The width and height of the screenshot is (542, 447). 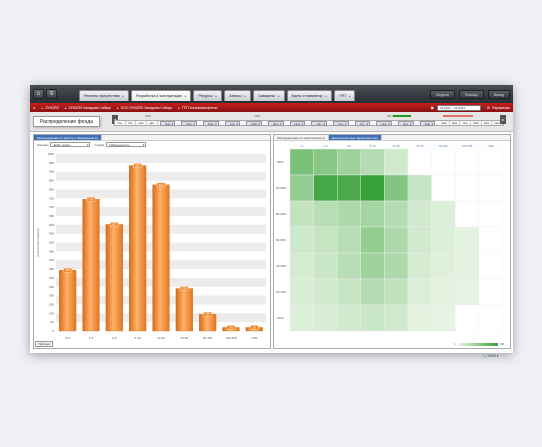 What do you see at coordinates (208, 95) in the screenshot?
I see `module-tab: Ресурсы ▸` at bounding box center [208, 95].